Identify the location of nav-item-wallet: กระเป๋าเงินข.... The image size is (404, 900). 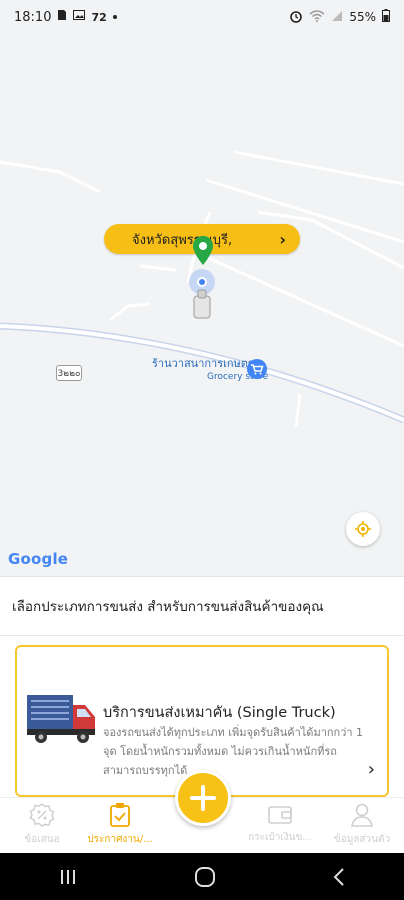
(280, 828).